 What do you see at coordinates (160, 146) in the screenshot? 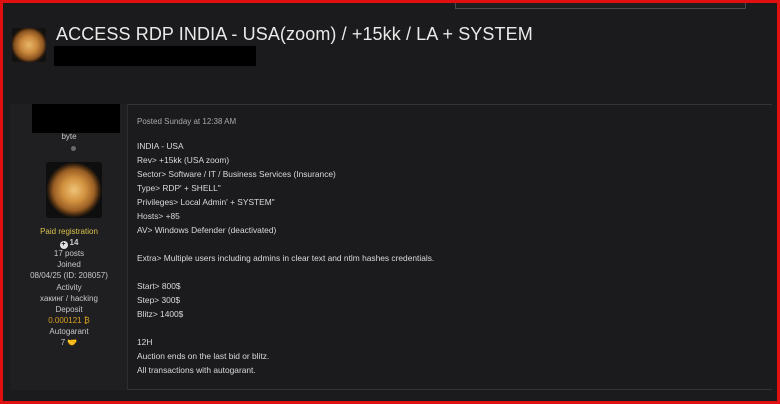
I see `post-line: INDIA - USA` at bounding box center [160, 146].